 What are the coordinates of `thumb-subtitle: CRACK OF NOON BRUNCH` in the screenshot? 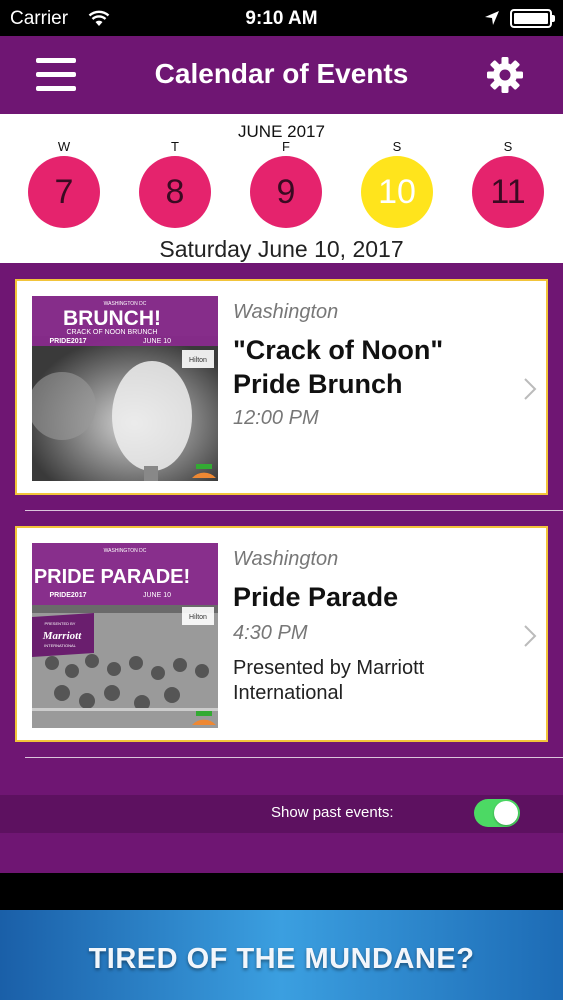 It's located at (111, 332).